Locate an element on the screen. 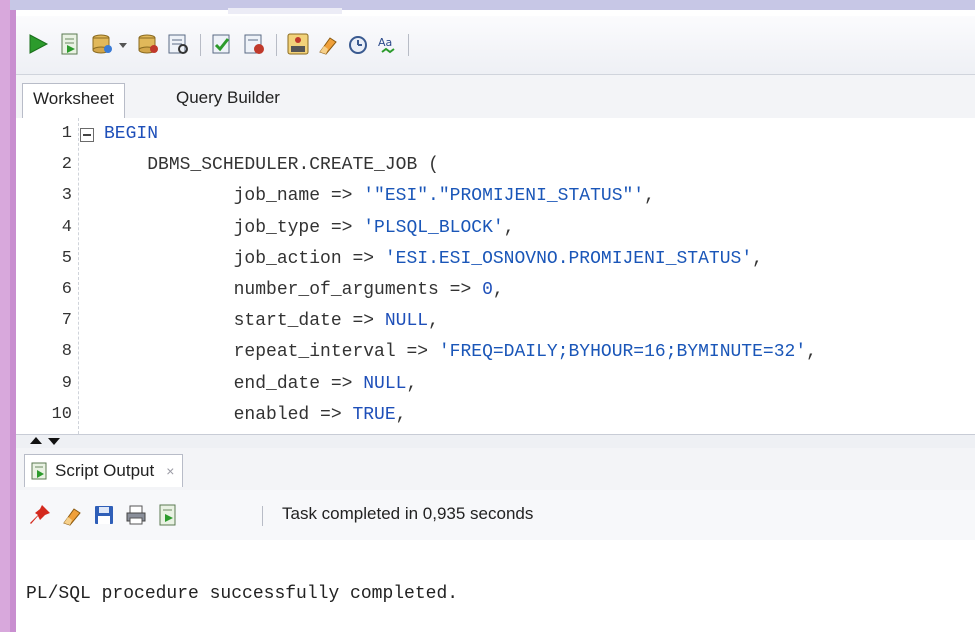 Image resolution: width=975 pixels, height=632 pixels. worksheet-toolbar: Aa is located at coordinates (495, 45).